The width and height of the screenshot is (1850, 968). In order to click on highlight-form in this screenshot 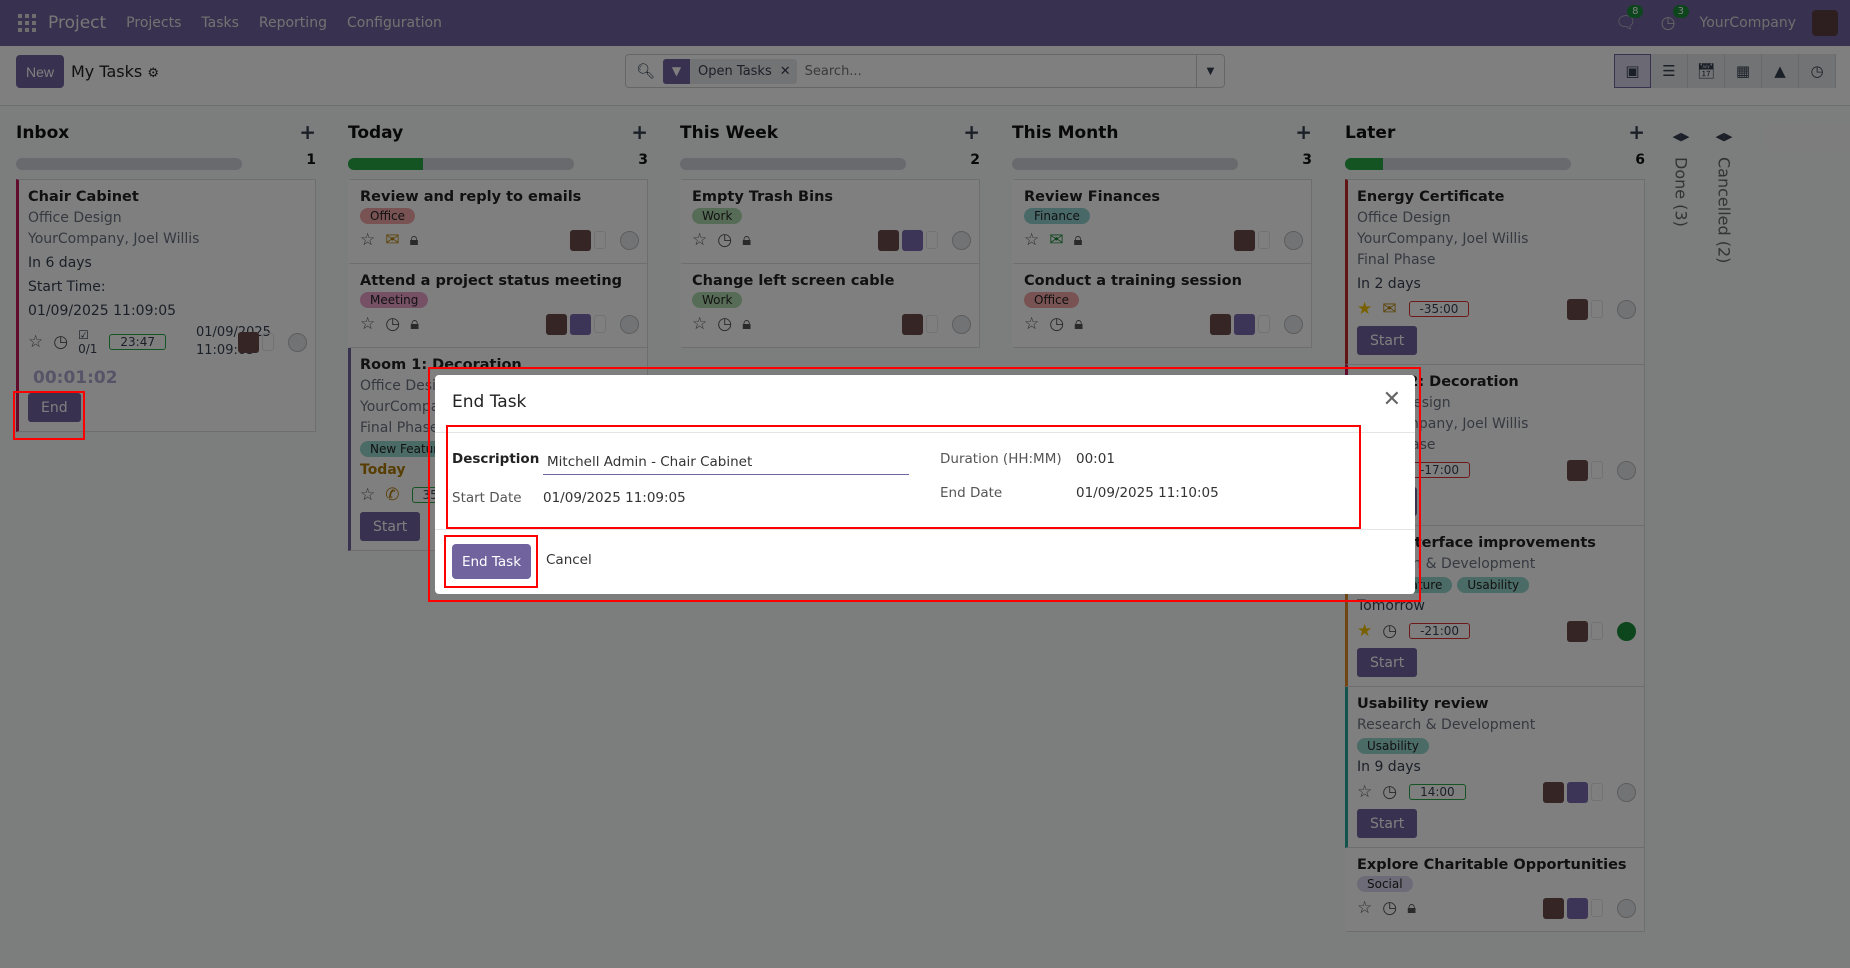, I will do `click(903, 477)`.